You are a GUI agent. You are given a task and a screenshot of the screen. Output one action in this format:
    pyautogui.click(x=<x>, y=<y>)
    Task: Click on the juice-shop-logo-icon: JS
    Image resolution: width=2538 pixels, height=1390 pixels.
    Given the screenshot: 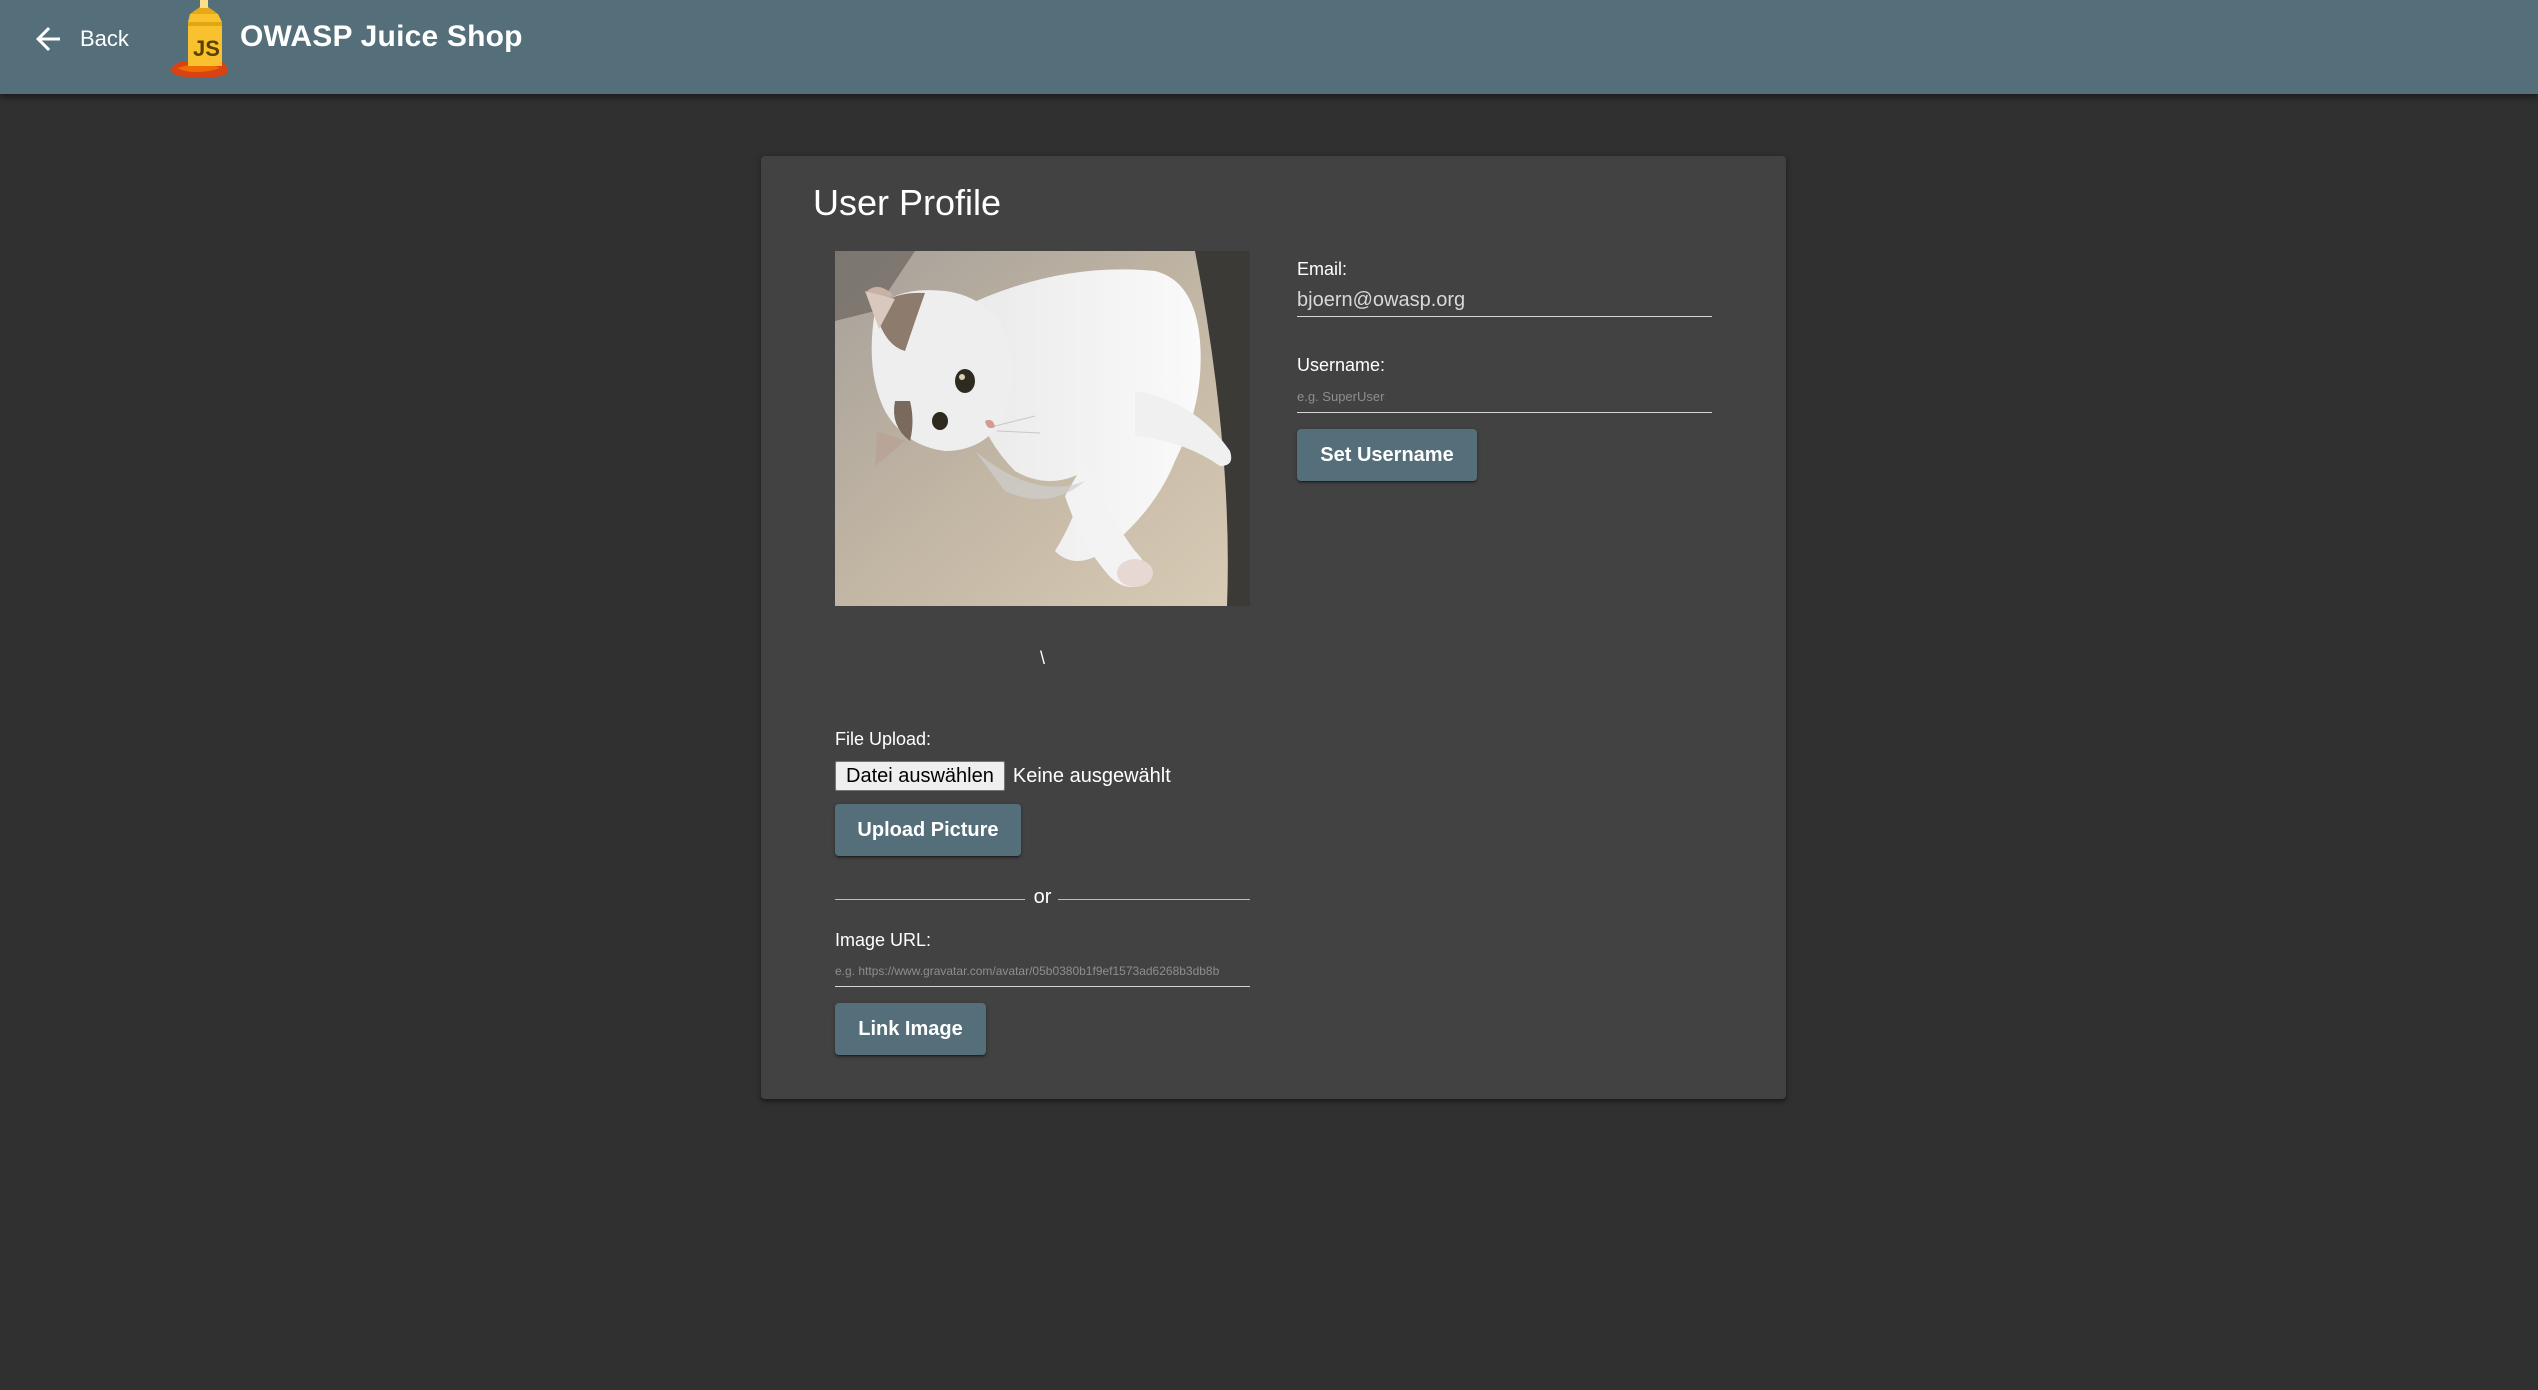 What is the action you would take?
    pyautogui.click(x=203, y=39)
    